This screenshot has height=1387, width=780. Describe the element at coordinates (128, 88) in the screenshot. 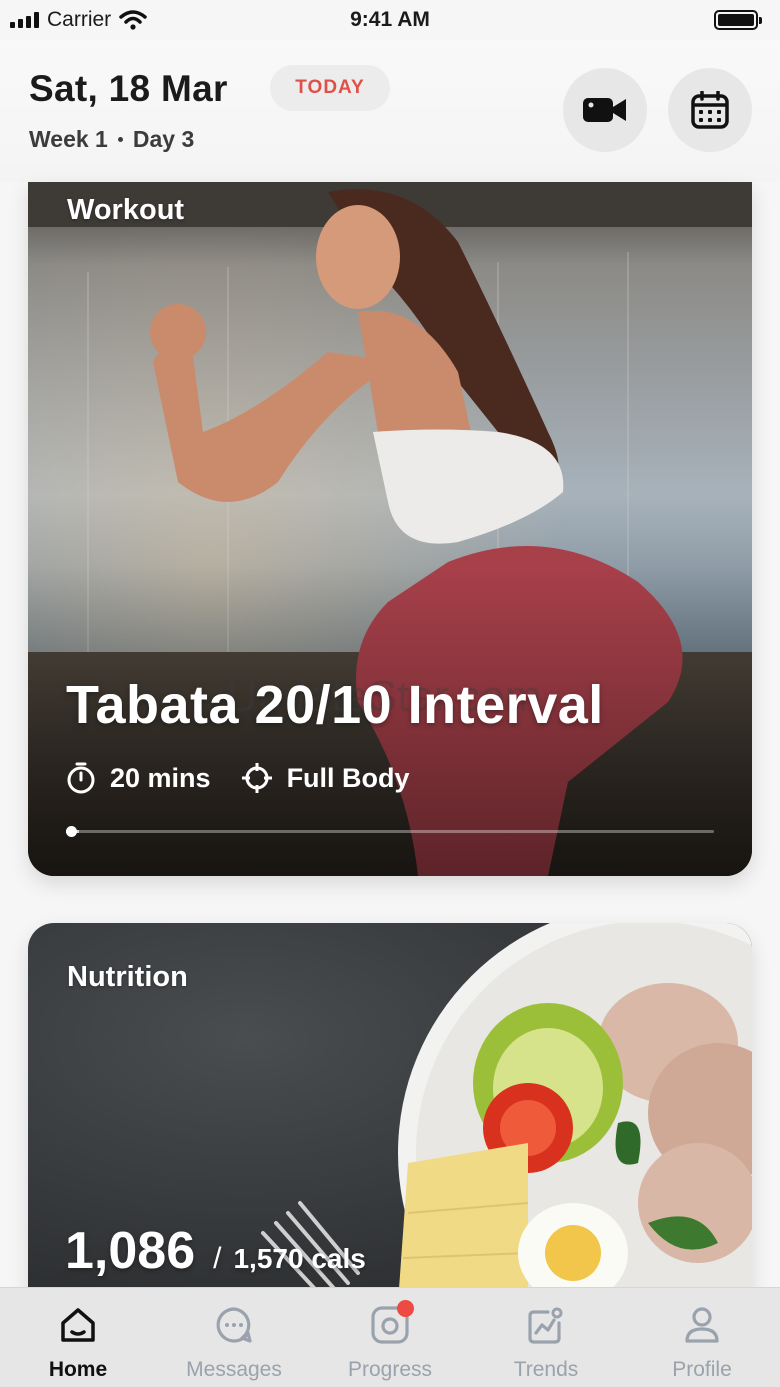

I see `page-date: Sat, 18 Mar` at that location.